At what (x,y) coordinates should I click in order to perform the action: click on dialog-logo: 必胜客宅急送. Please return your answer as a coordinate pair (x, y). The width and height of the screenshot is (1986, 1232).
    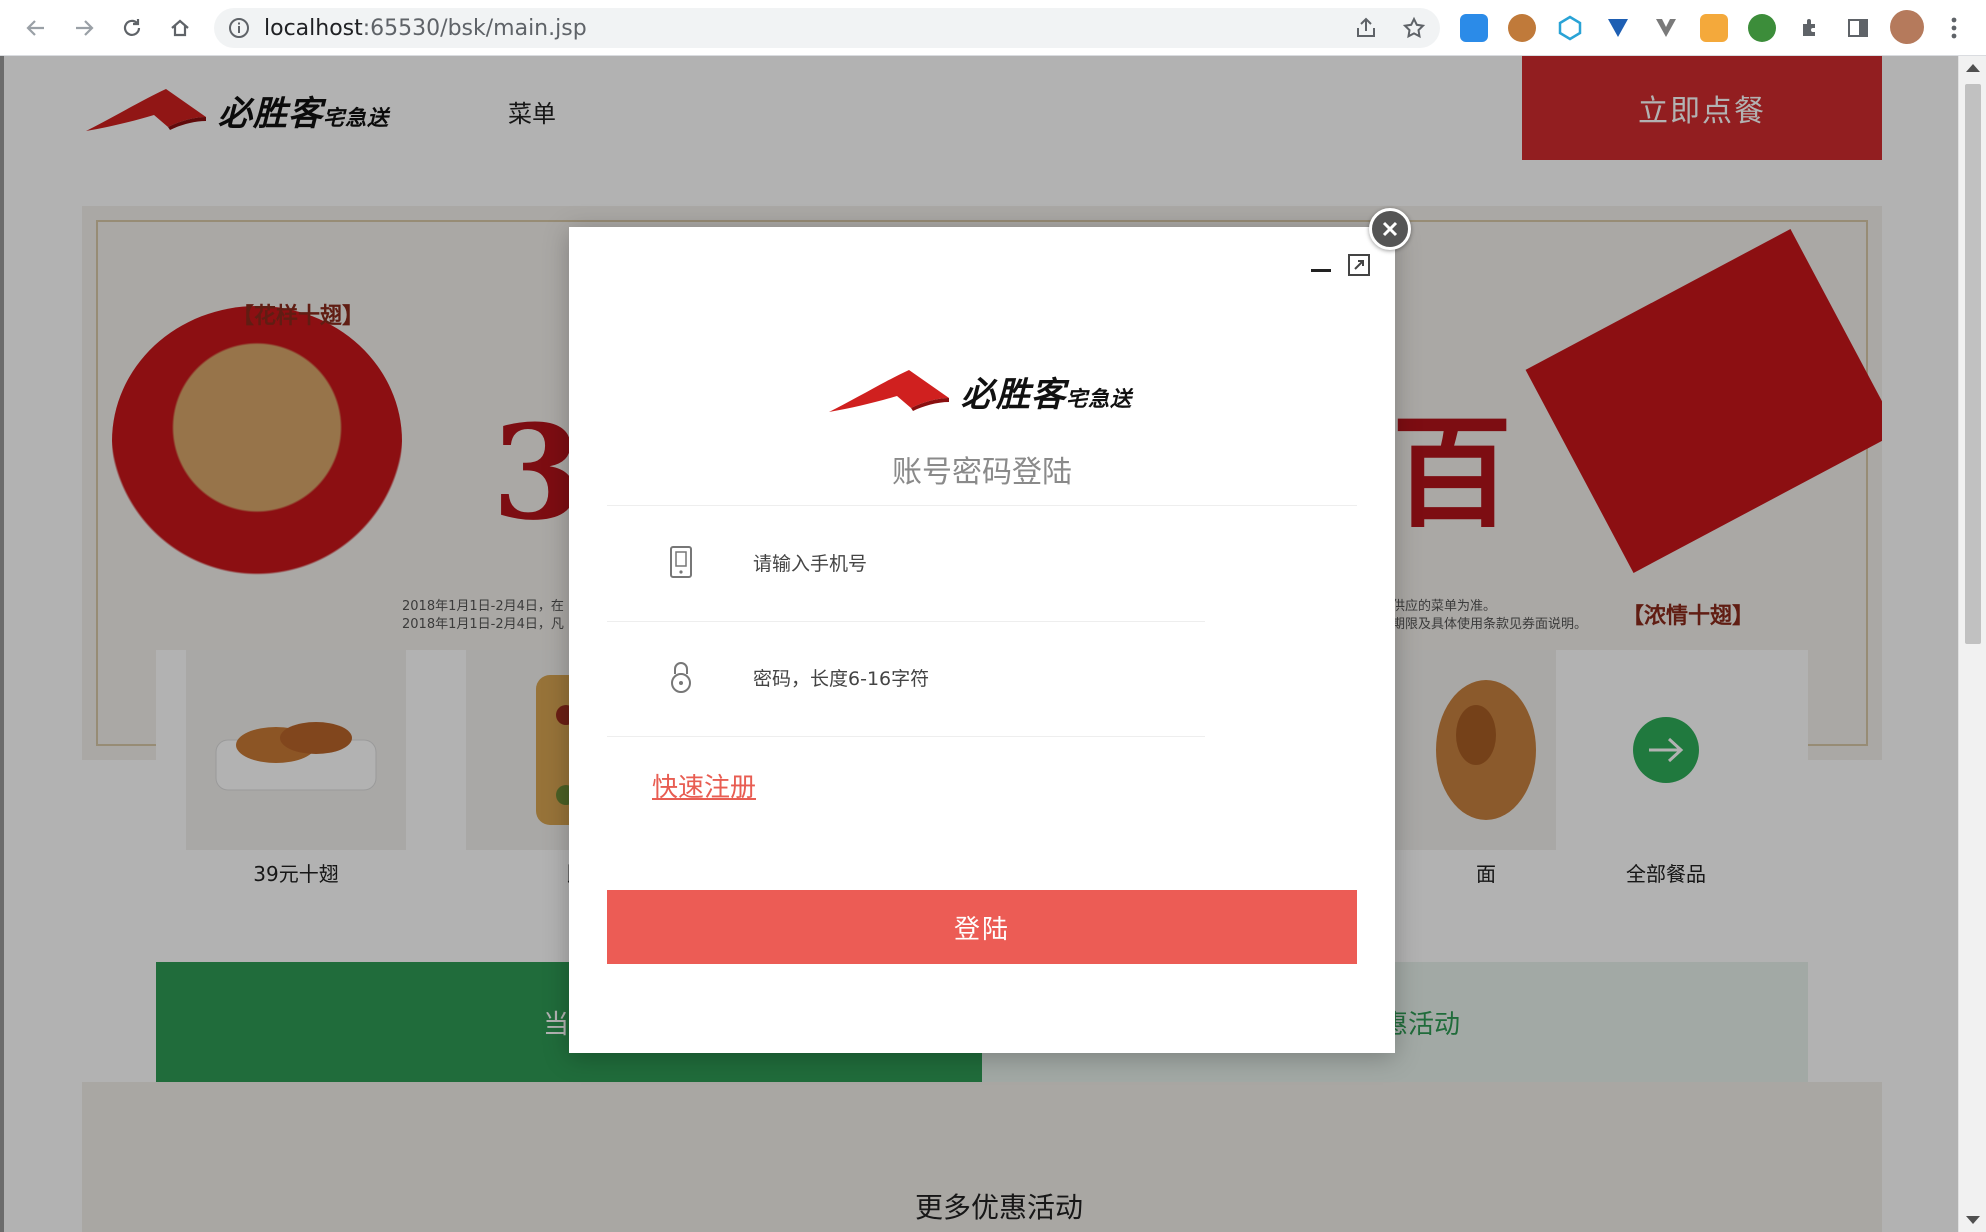
    Looking at the image, I should click on (979, 391).